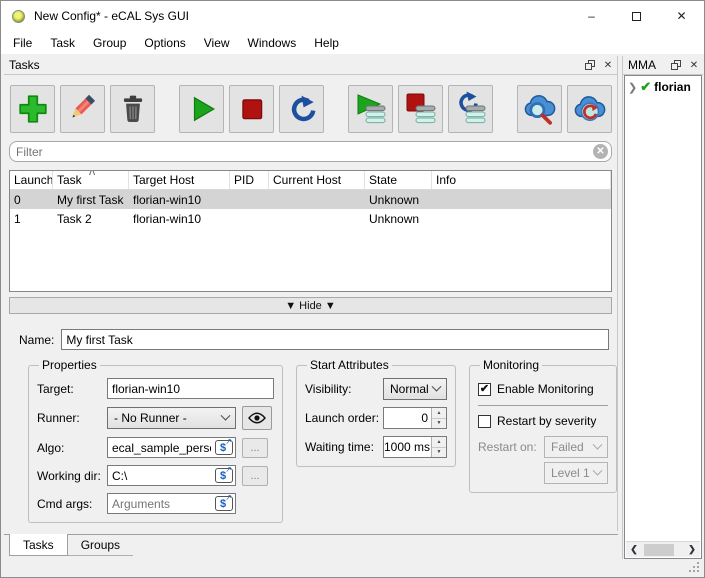 The height and width of the screenshot is (578, 705). What do you see at coordinates (415, 389) in the screenshot?
I see `visibility-select: Normal` at bounding box center [415, 389].